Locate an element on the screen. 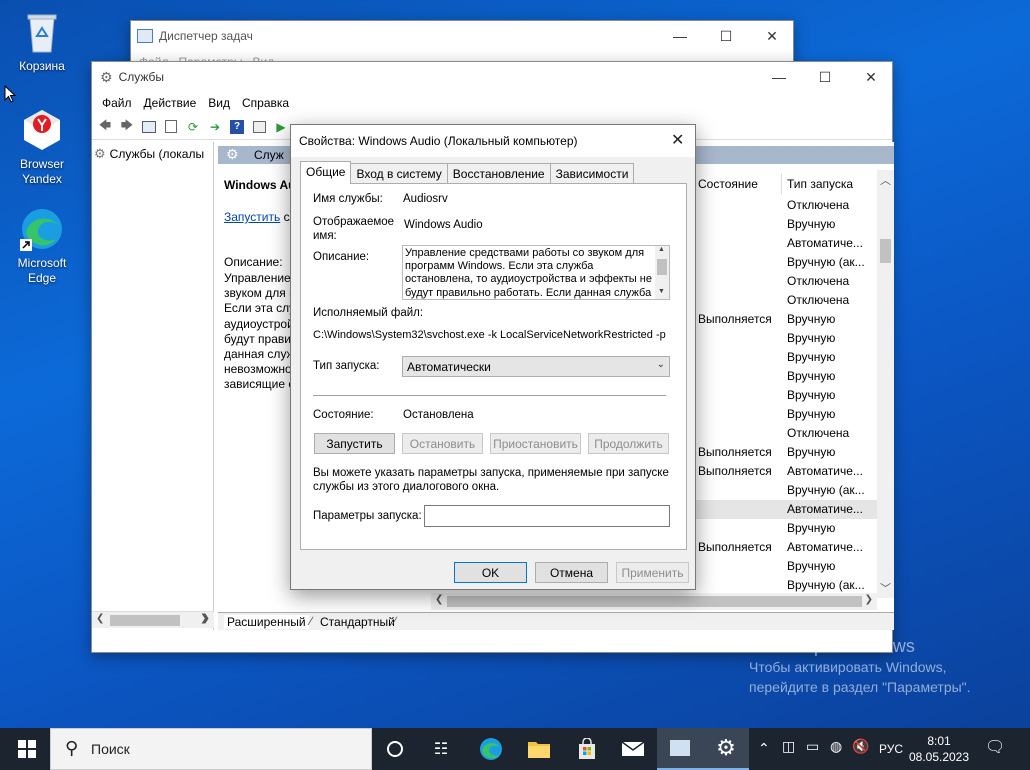 The image size is (1030, 770). forward-arrow-icon: 🡆 is located at coordinates (127, 127).